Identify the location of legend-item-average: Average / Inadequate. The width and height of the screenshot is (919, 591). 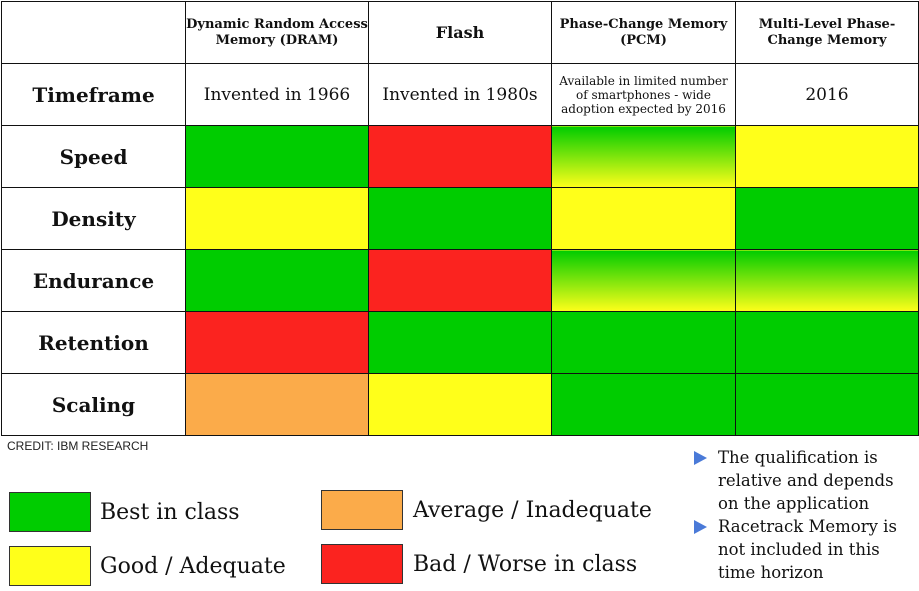
(486, 510).